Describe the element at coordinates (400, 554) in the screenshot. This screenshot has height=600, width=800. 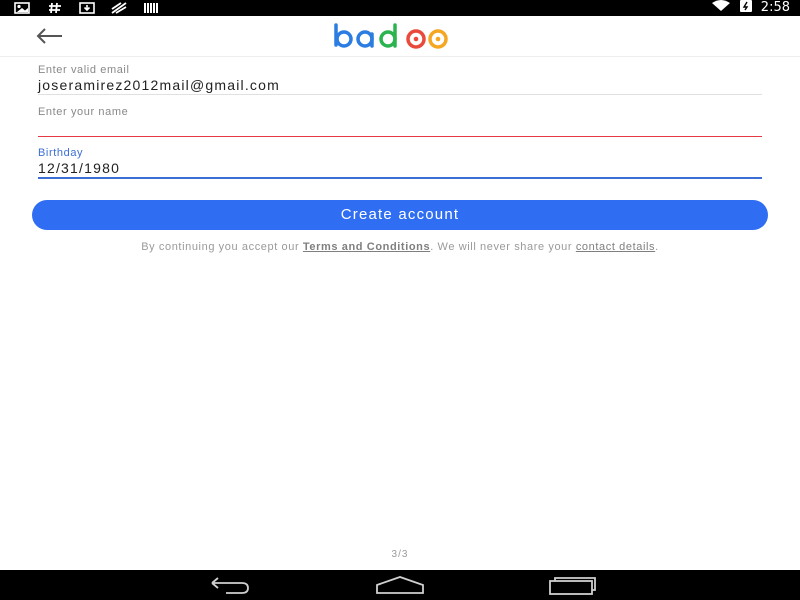
I see `page-indicator: 3/3` at that location.